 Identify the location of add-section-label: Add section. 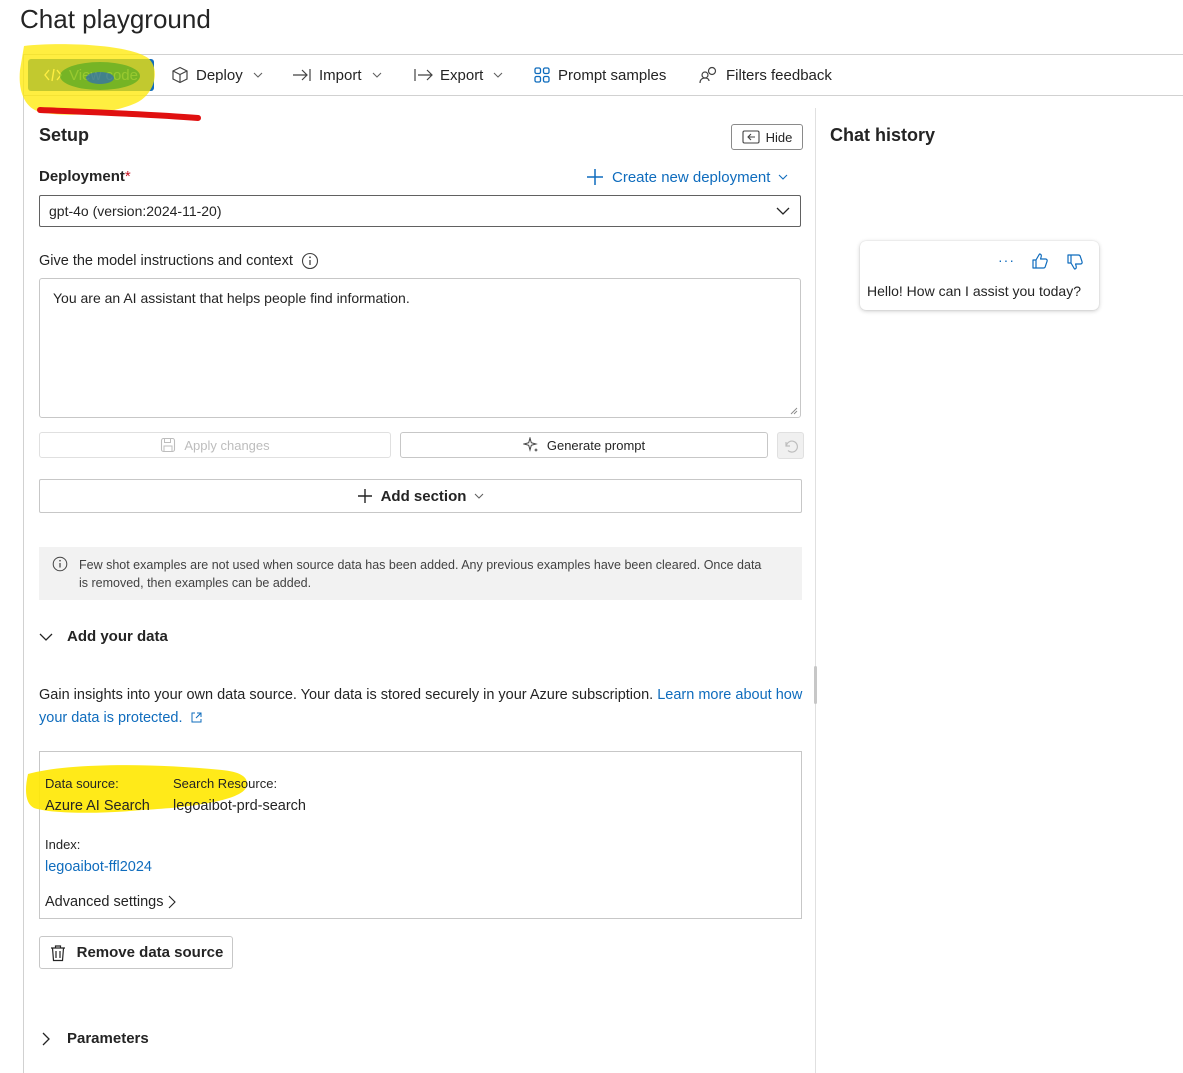
(423, 496).